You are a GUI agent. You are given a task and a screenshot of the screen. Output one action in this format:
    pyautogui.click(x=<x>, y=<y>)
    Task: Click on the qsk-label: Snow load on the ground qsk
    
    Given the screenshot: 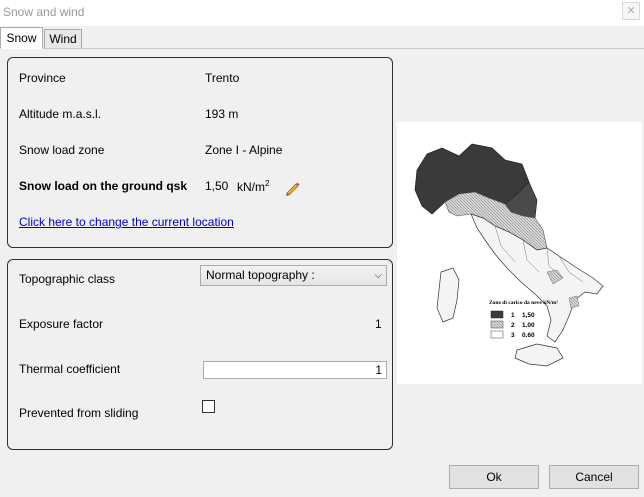 What is the action you would take?
    pyautogui.click(x=103, y=186)
    